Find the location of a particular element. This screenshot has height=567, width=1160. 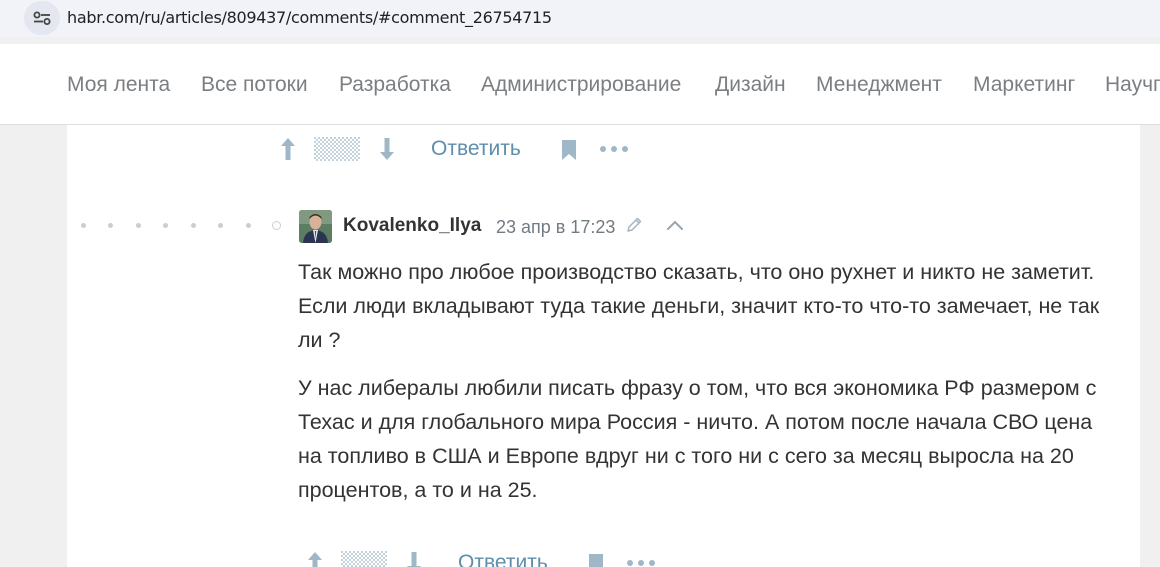

comment-author: Kovalenko_Ilya is located at coordinates (412, 226).